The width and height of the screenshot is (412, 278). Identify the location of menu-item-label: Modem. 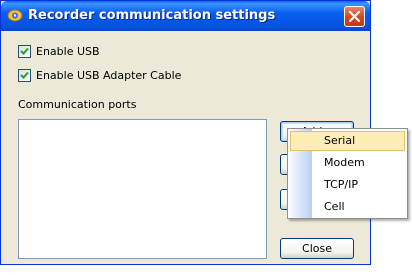
(344, 162).